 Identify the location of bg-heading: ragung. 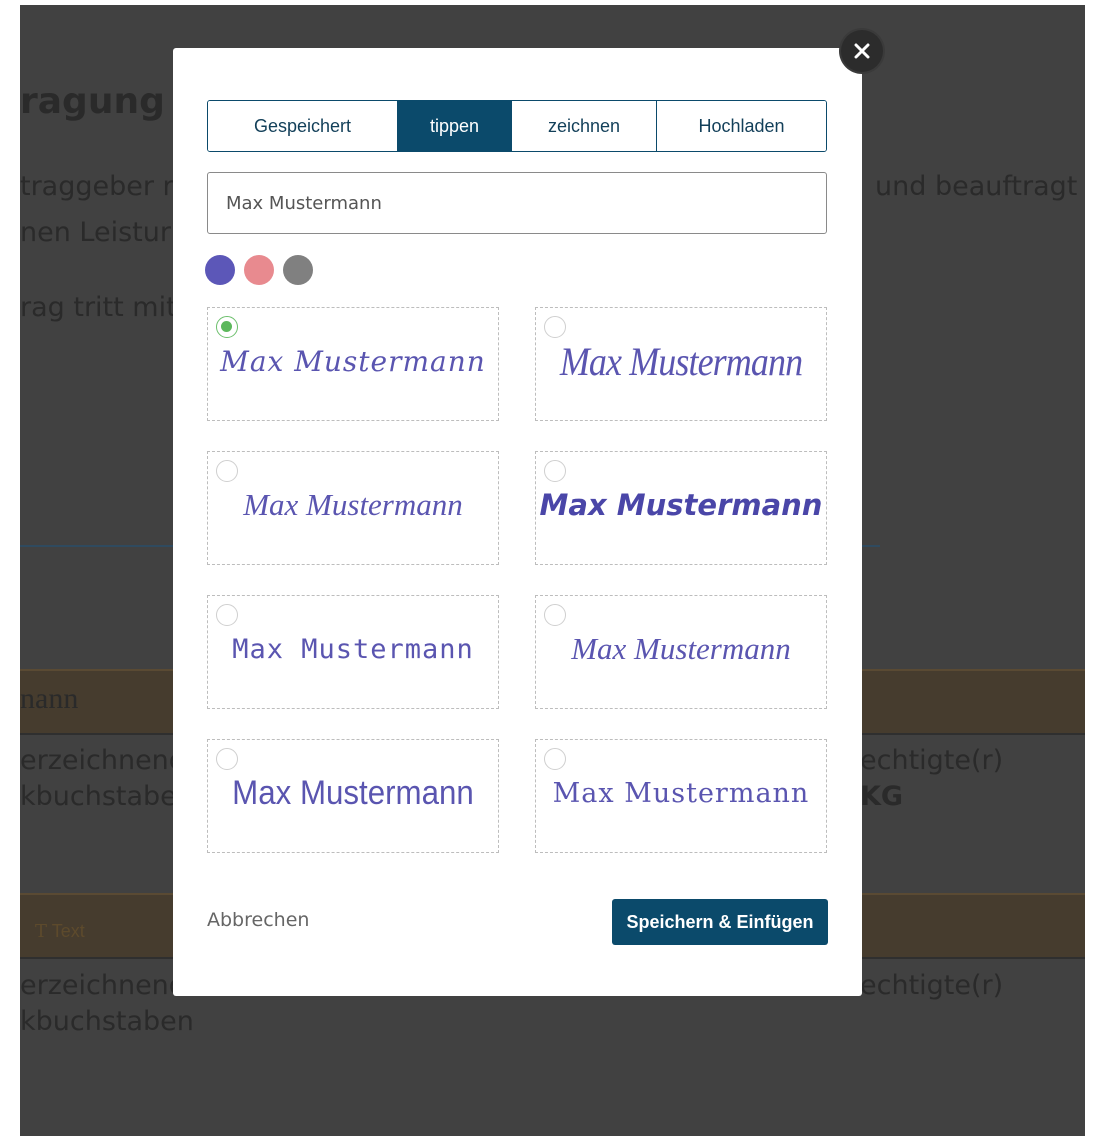
(92, 101).